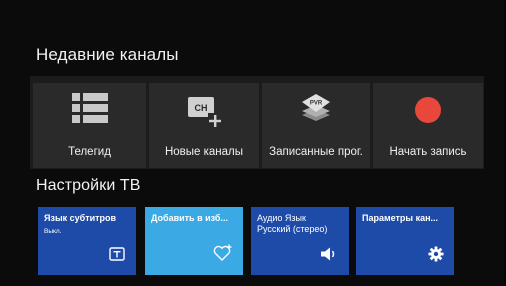 This screenshot has height=286, width=506. Describe the element at coordinates (428, 152) in the screenshot. I see `tile-label: Начать запись` at that location.